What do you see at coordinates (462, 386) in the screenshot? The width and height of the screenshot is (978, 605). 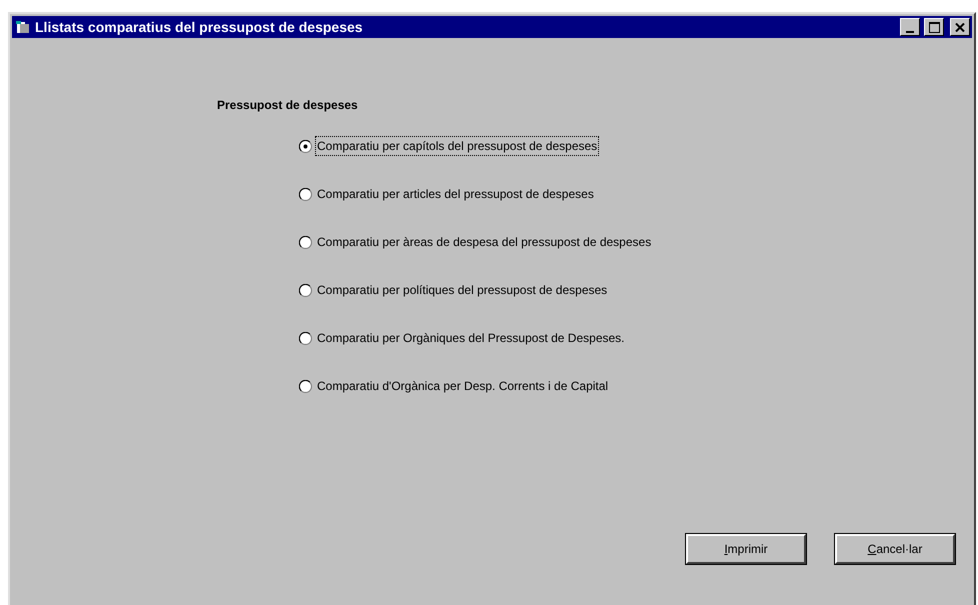 I see `radio-label: Comparatiu d'Orgànica per Desp. Corrents i de Capital` at bounding box center [462, 386].